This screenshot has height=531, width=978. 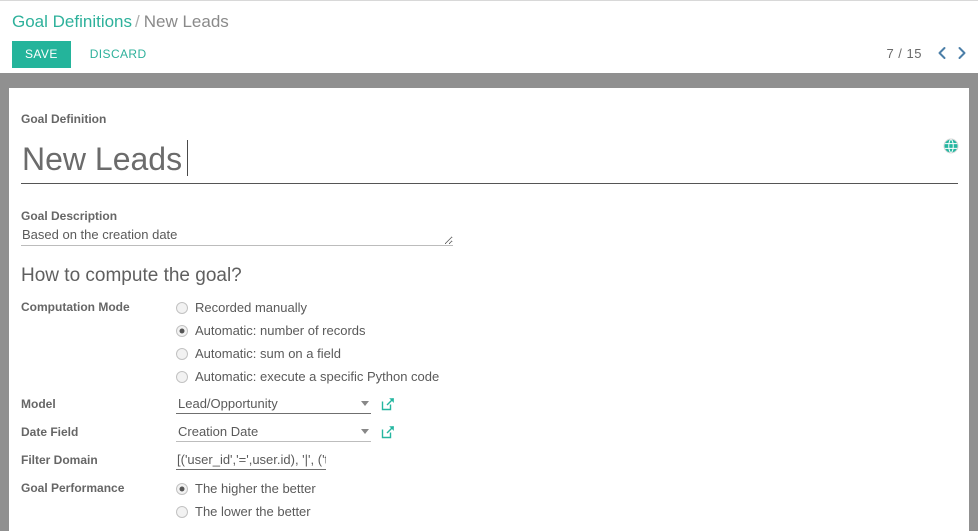 I want to click on radio-option-higher-better: The higher the better, so click(x=398, y=488).